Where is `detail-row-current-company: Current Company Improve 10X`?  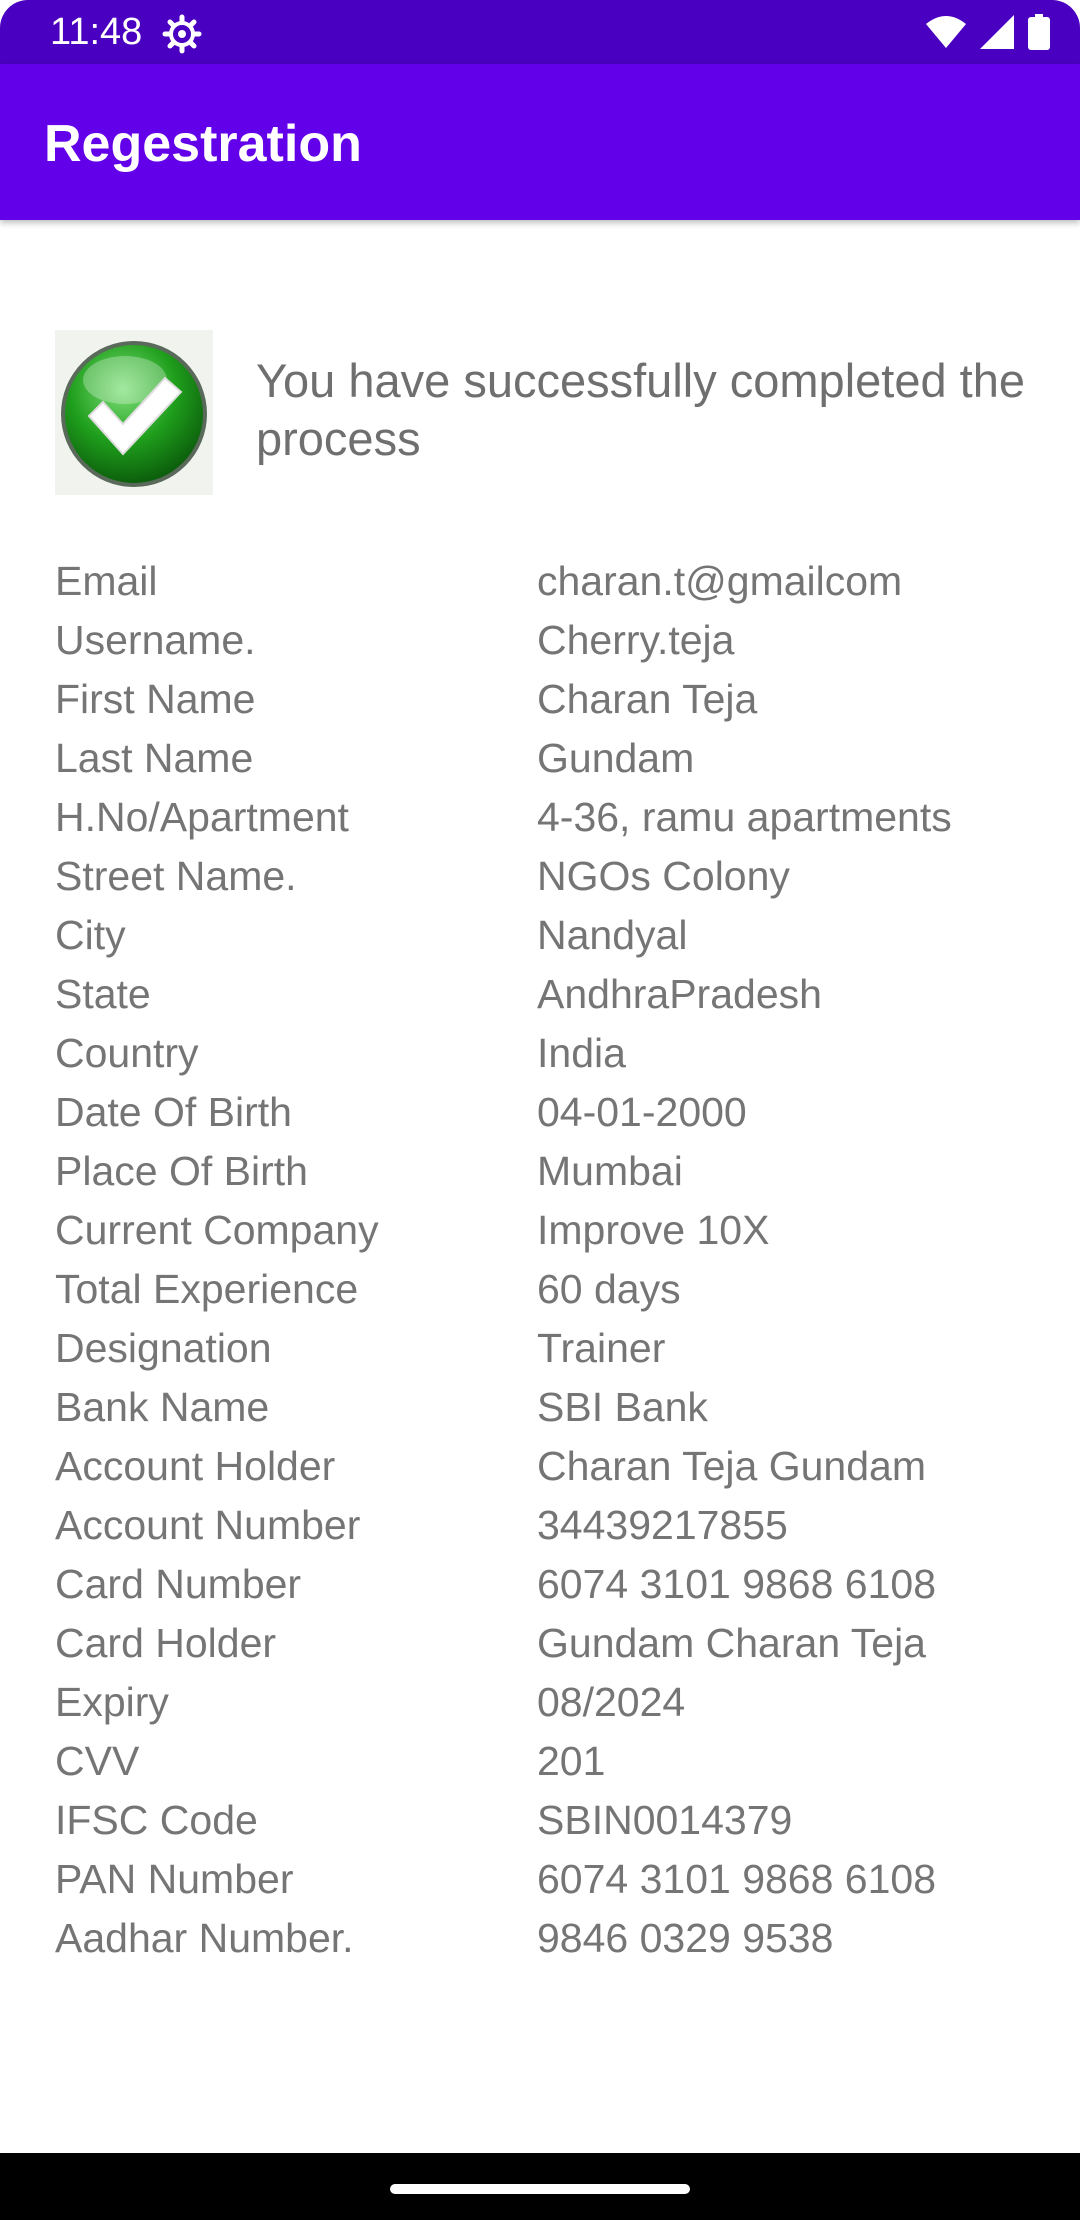
detail-row-current-company: Current Company Improve 10X is located at coordinates (555, 1230).